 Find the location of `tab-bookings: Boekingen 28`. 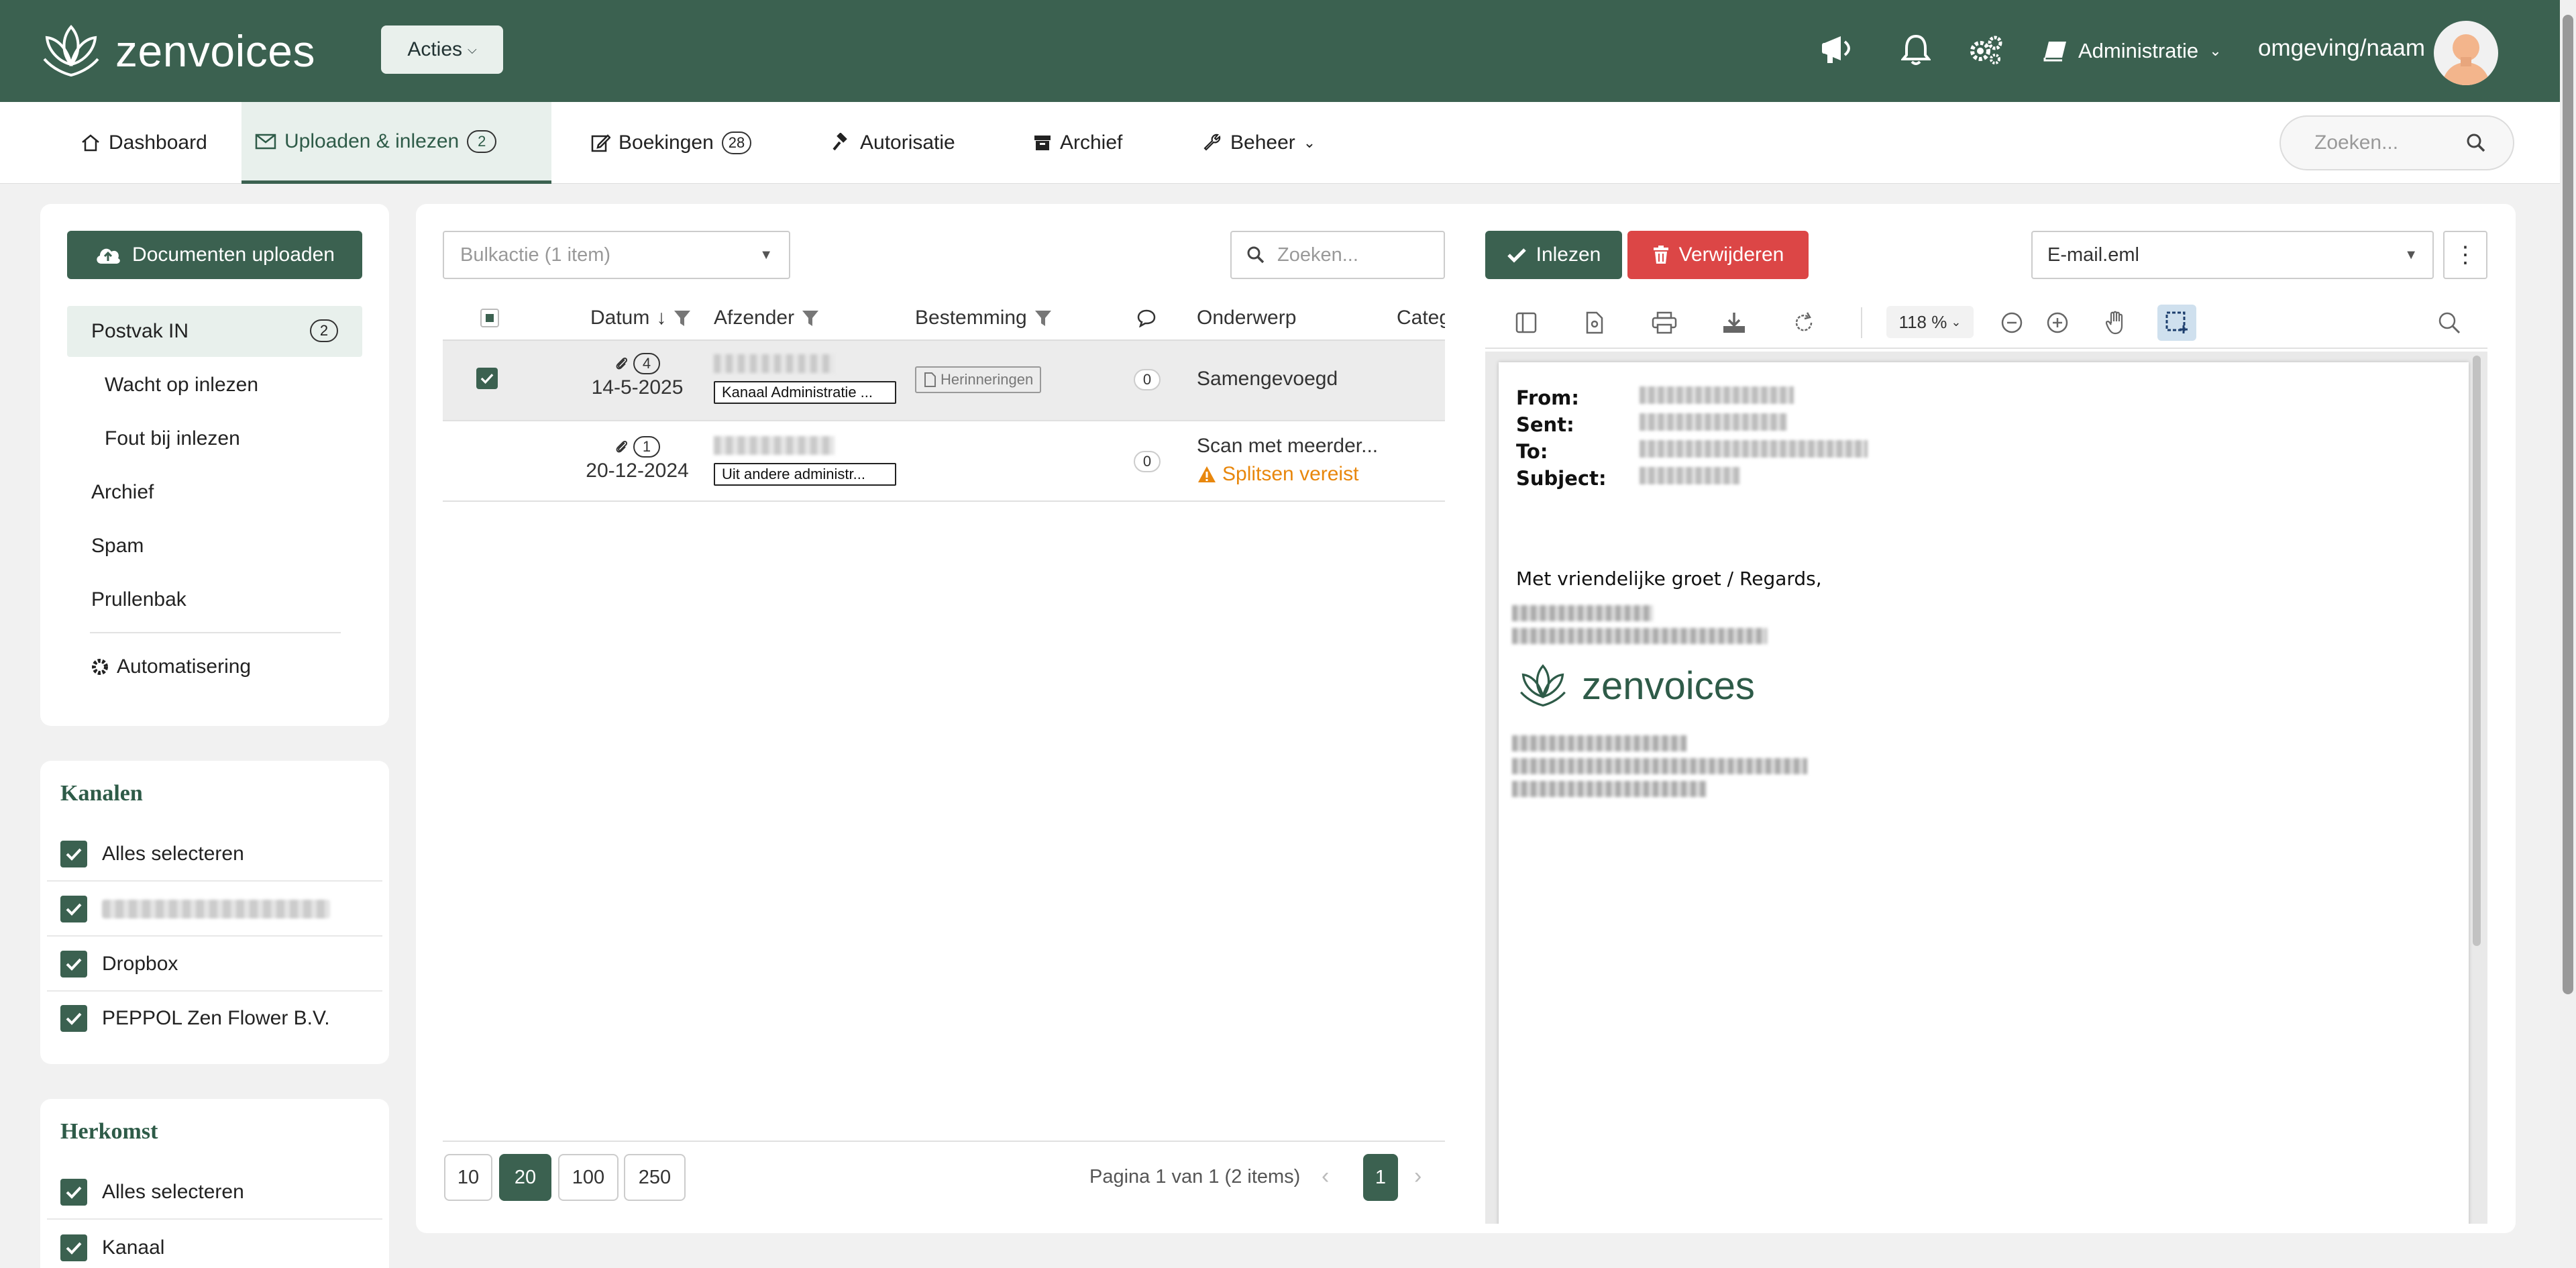

tab-bookings: Boekingen 28 is located at coordinates (671, 143).